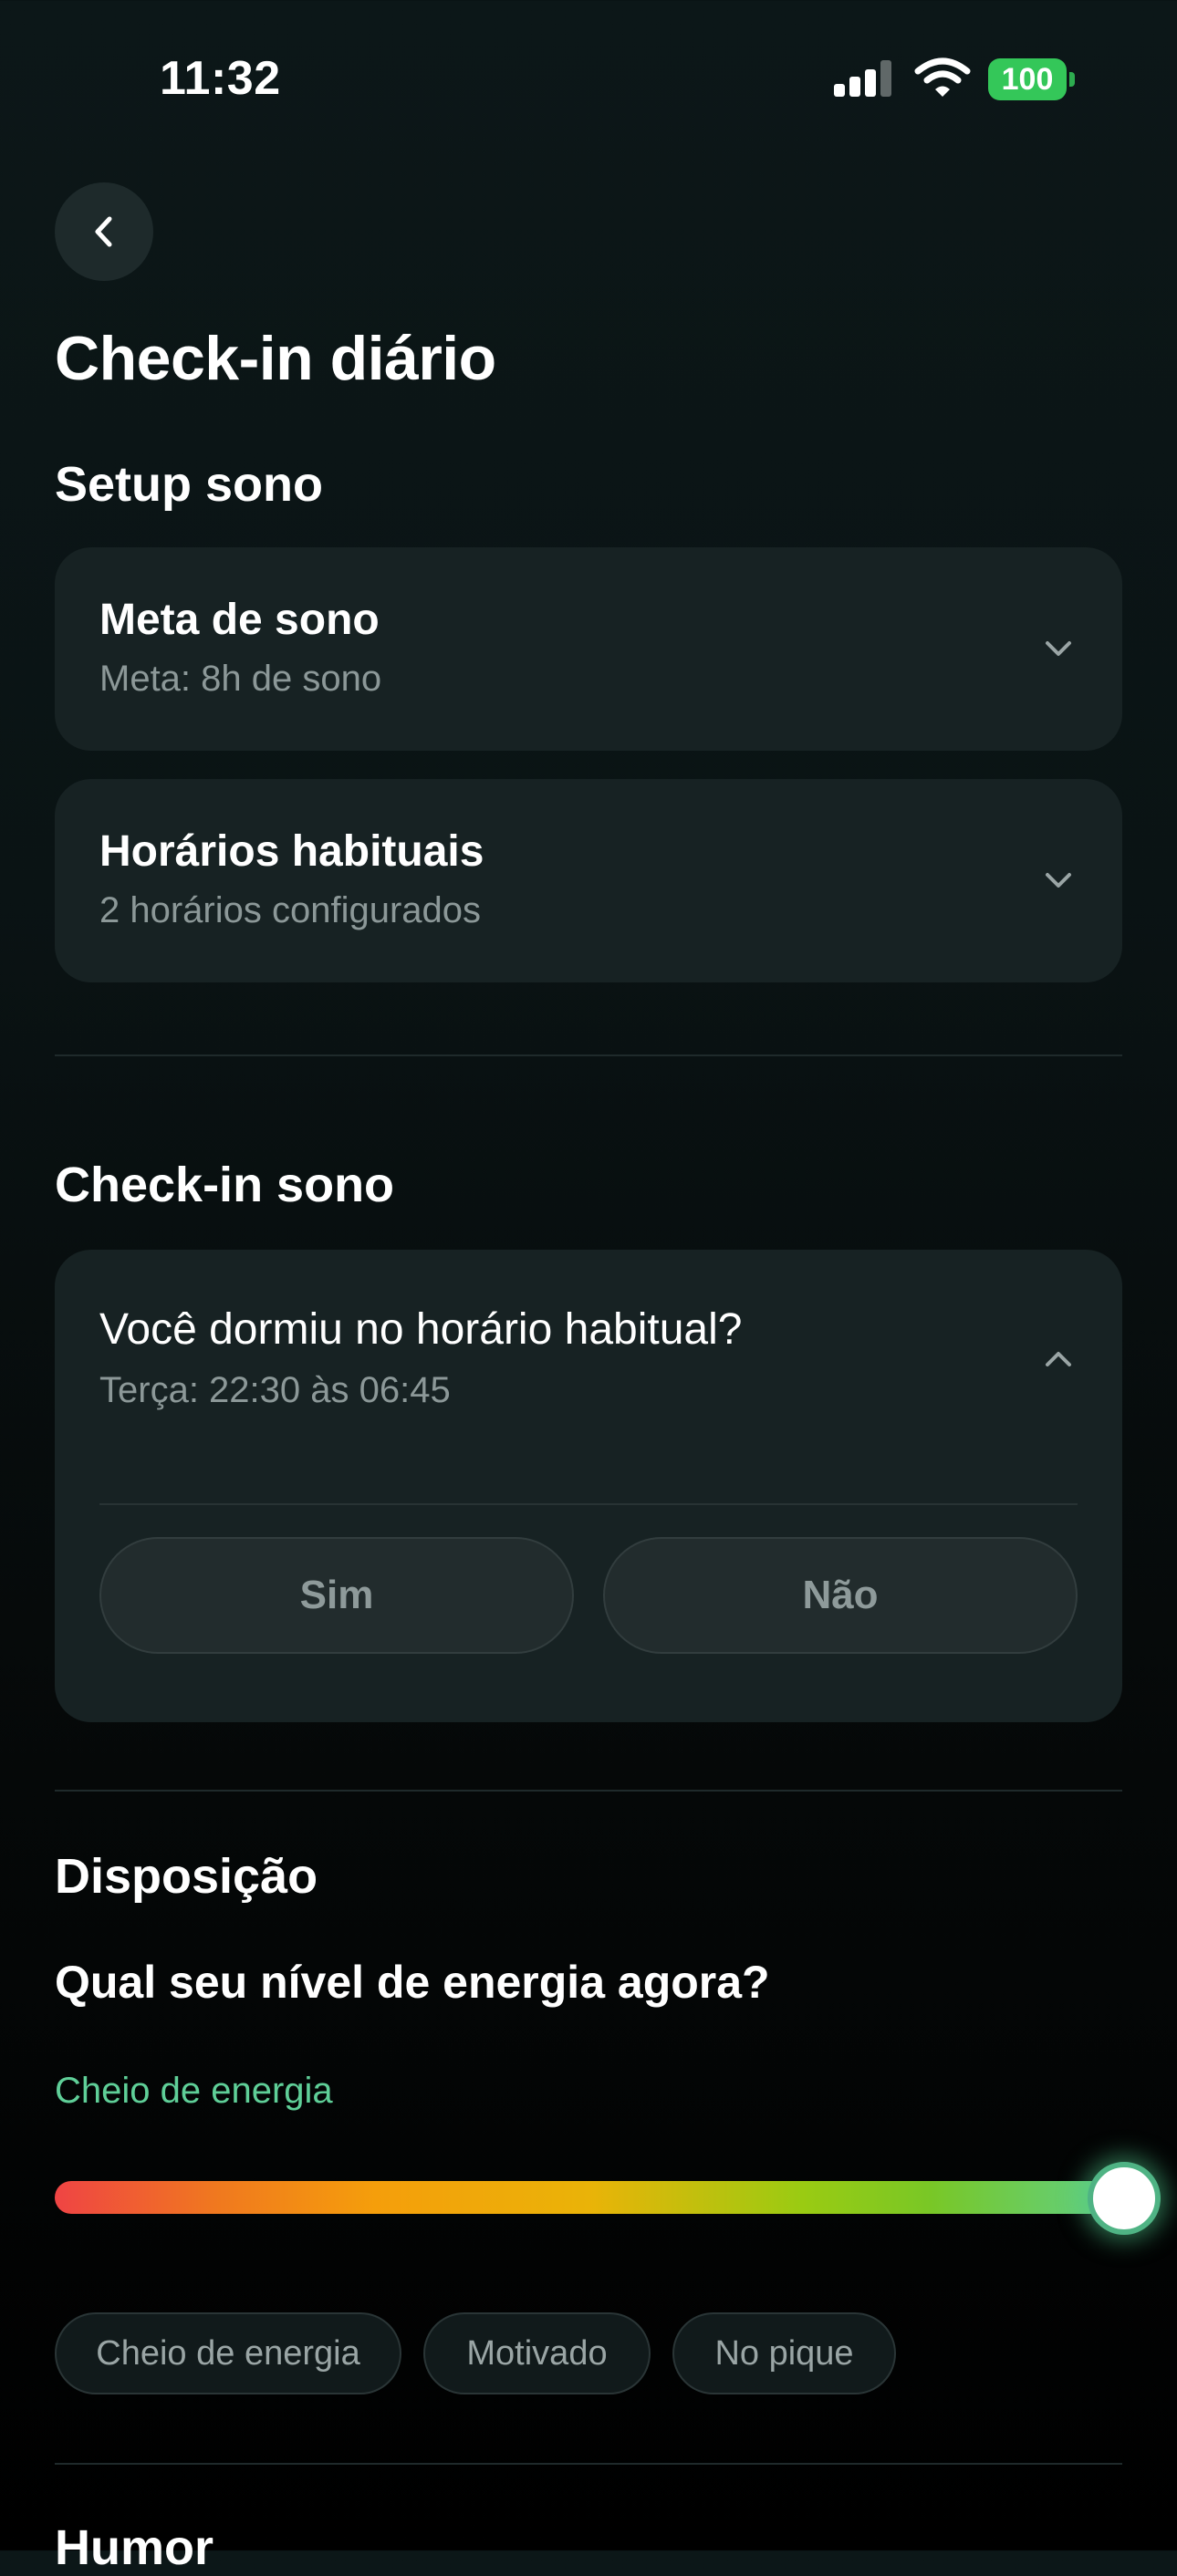 This screenshot has height=2576, width=1177. Describe the element at coordinates (413, 1983) in the screenshot. I see `energy-question: Qual seu nível de energia agora?` at that location.